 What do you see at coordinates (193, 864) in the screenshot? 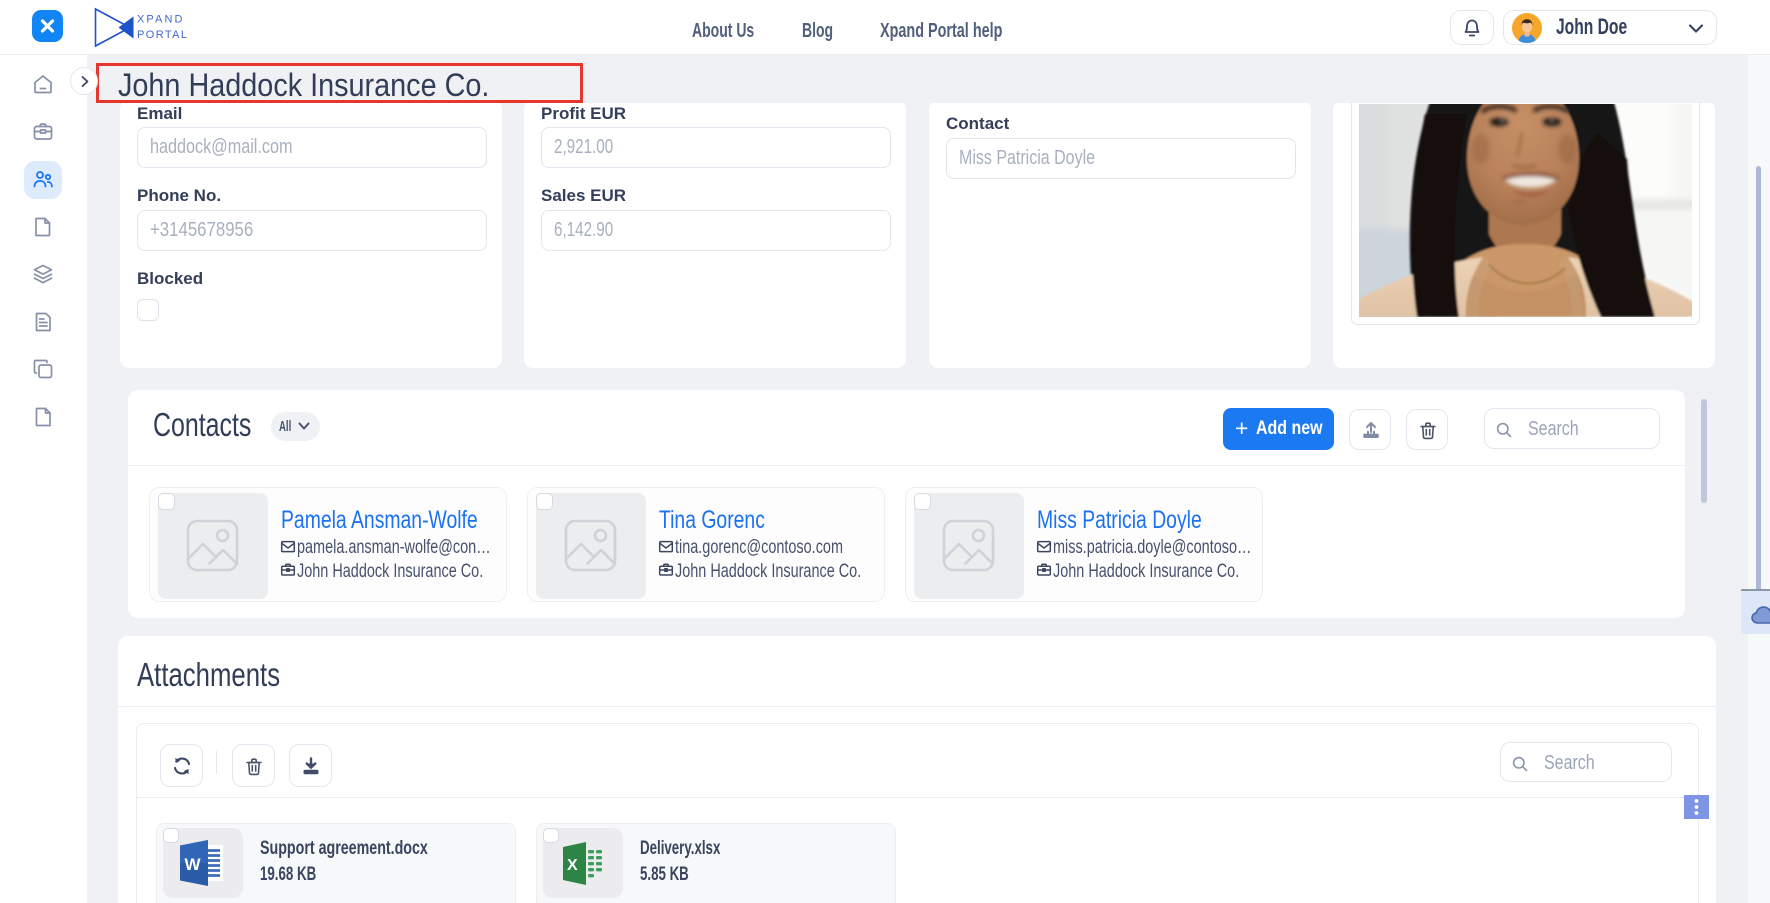
I see `svg-text: W` at bounding box center [193, 864].